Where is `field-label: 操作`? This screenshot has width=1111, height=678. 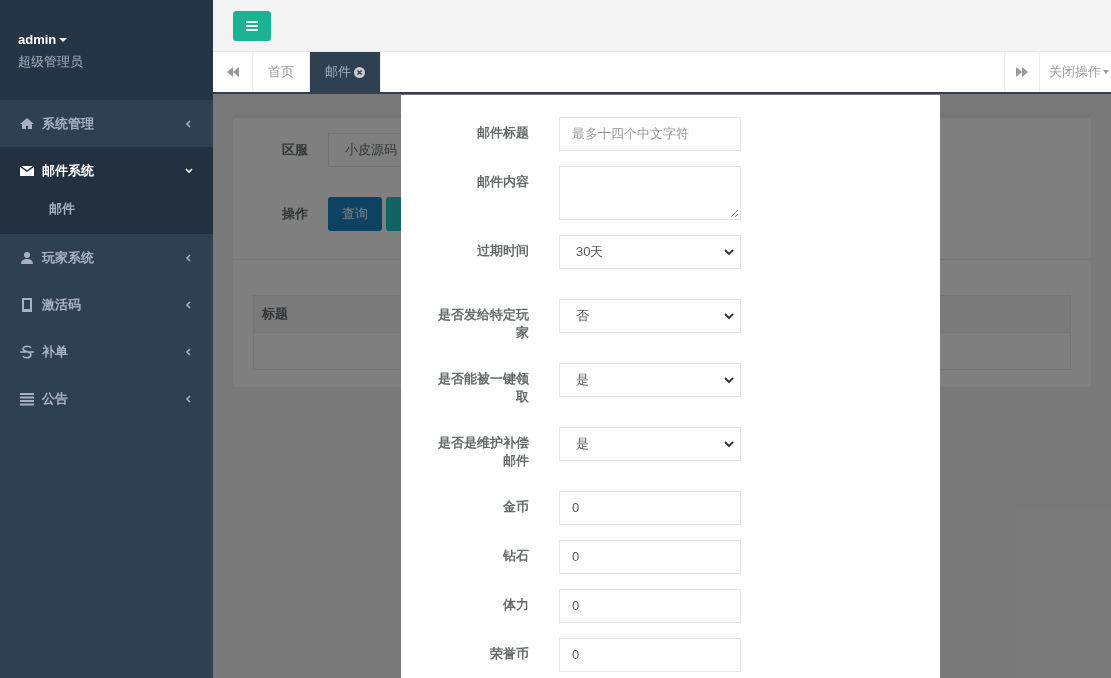 field-label: 操作 is located at coordinates (294, 214).